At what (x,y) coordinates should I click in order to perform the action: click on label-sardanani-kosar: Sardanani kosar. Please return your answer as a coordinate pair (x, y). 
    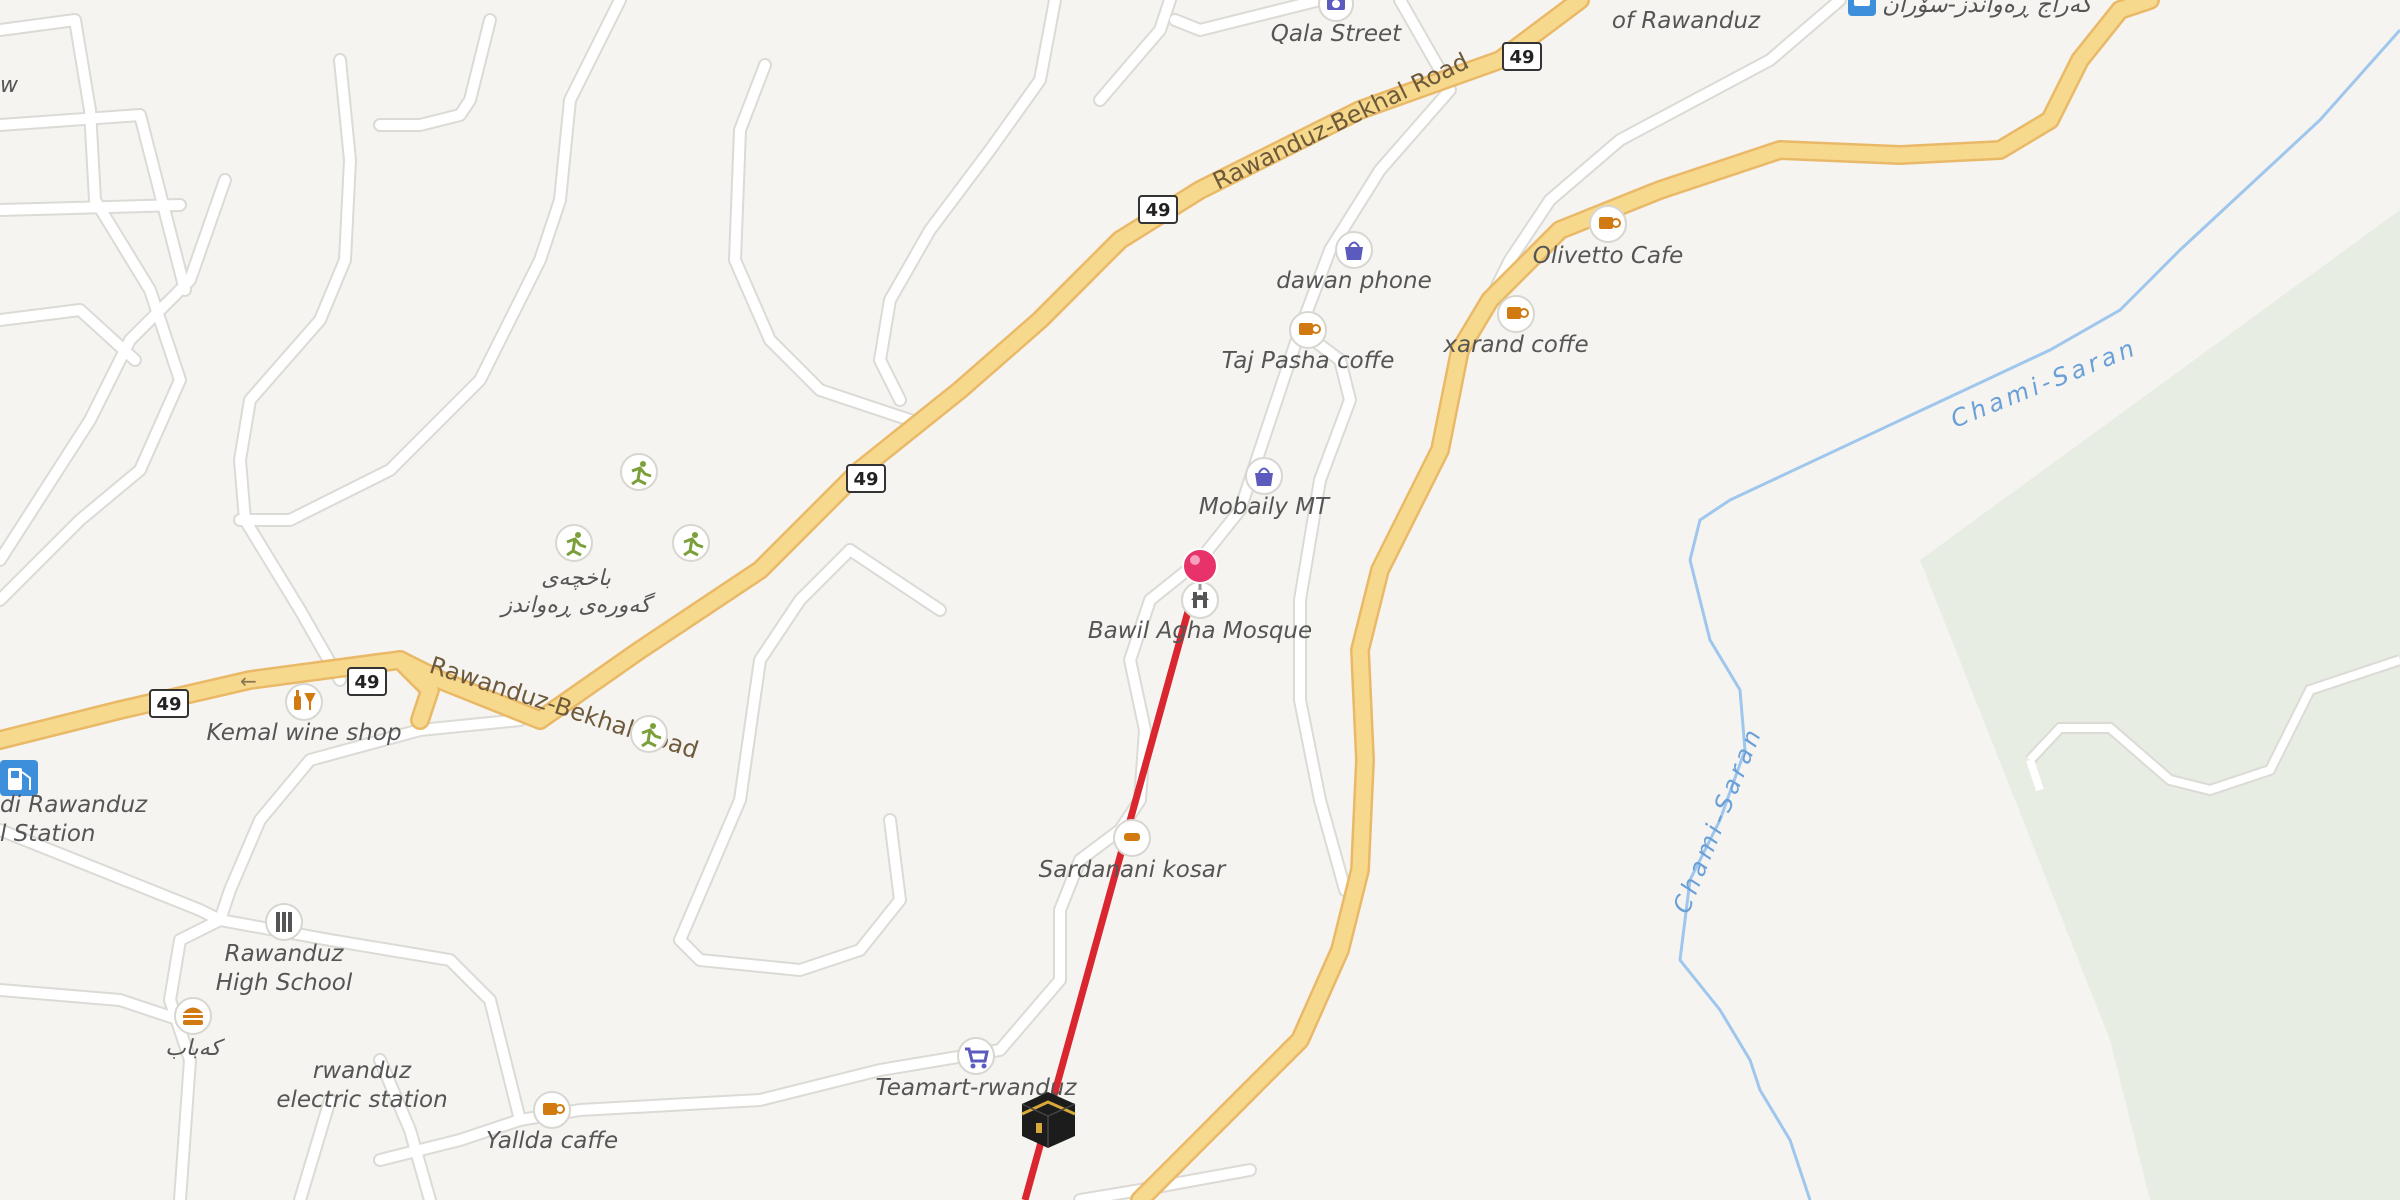
    Looking at the image, I should click on (1133, 870).